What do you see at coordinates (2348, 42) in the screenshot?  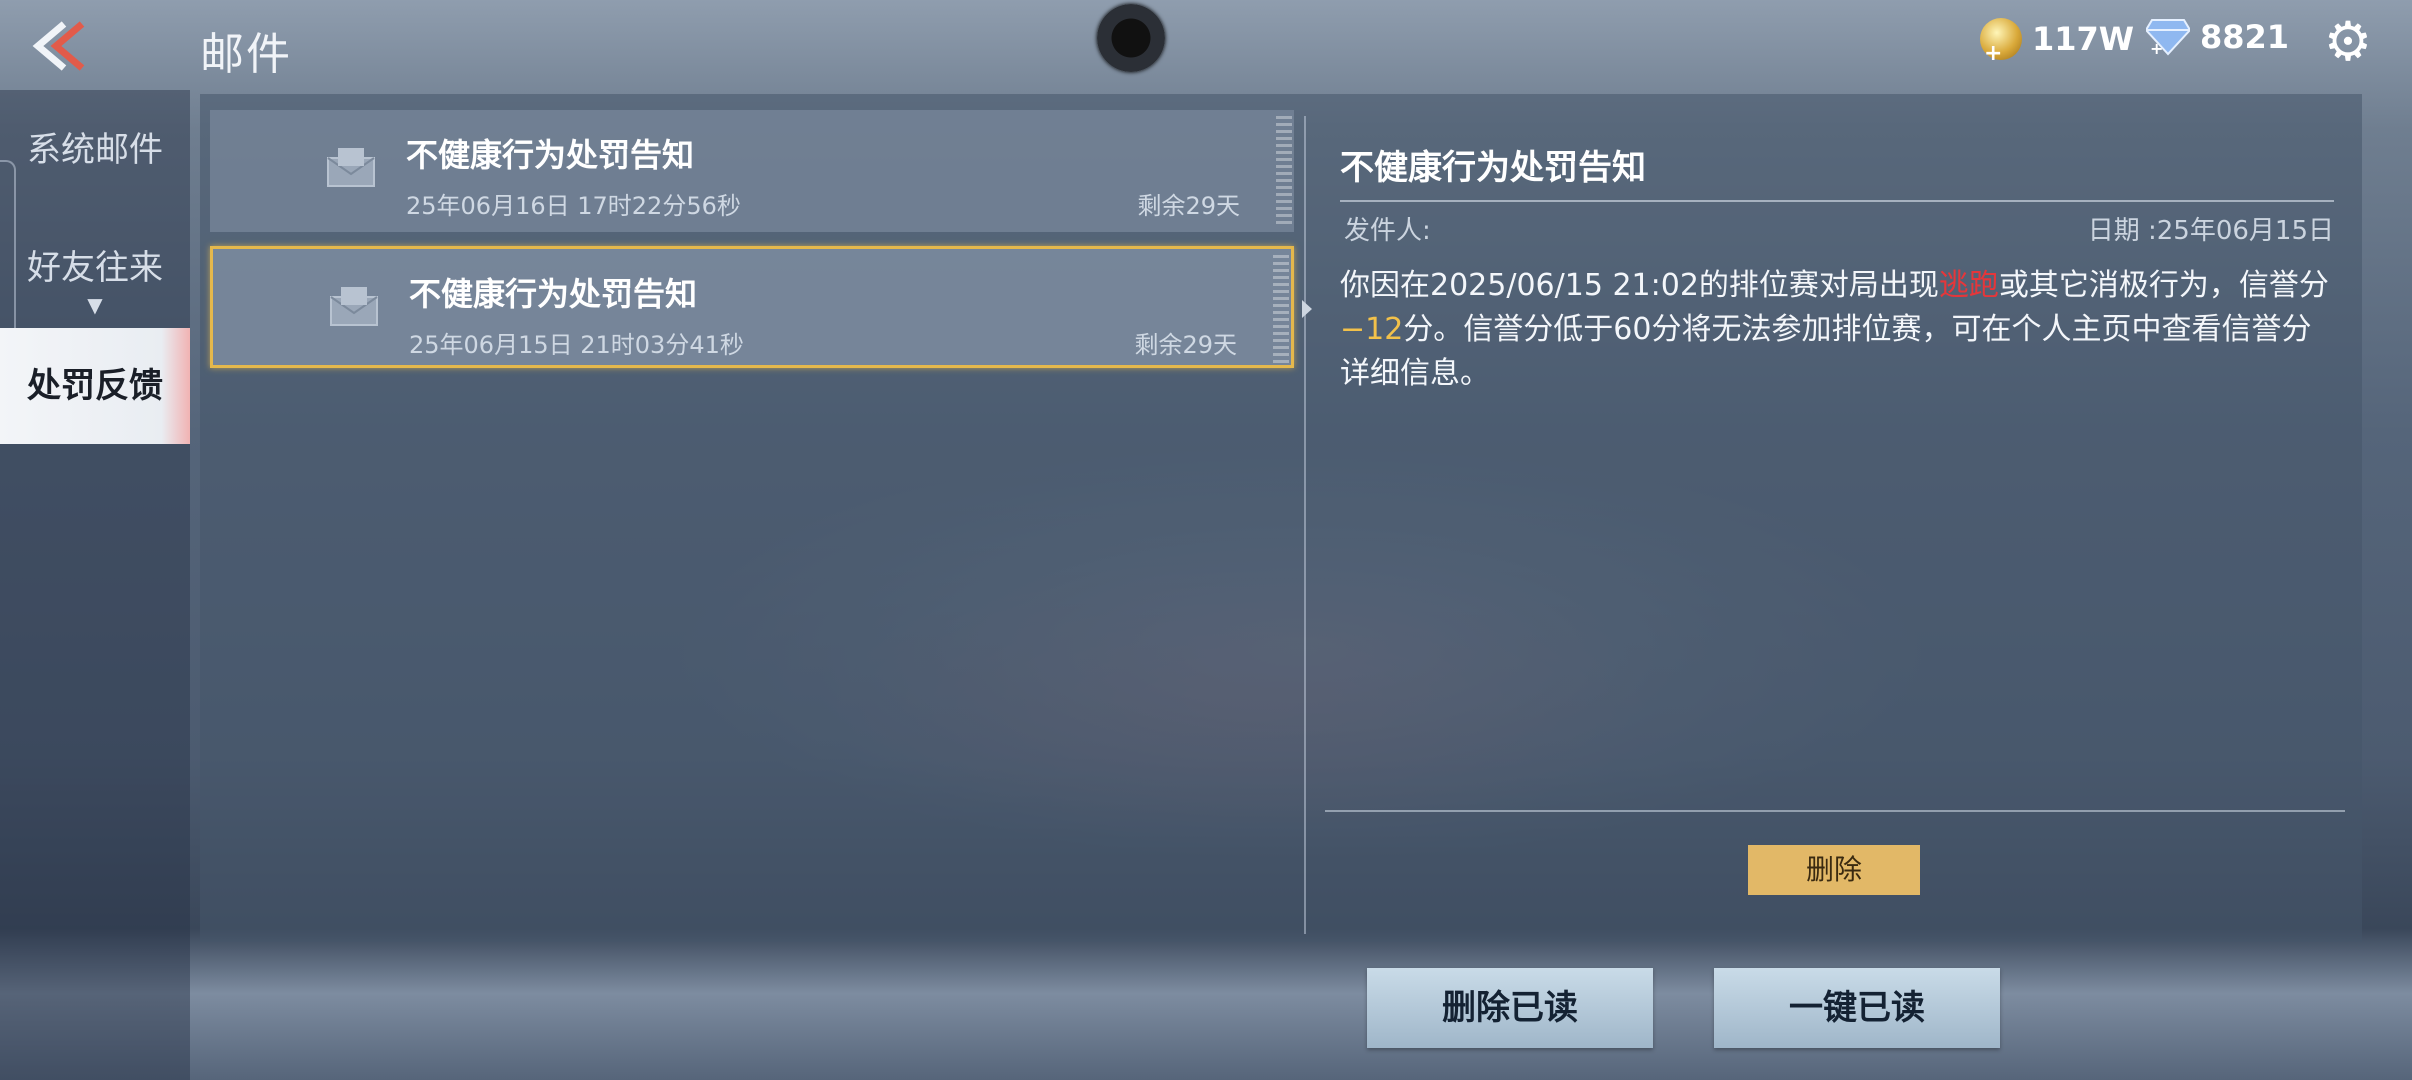 I see `gear-icon: ⚙` at bounding box center [2348, 42].